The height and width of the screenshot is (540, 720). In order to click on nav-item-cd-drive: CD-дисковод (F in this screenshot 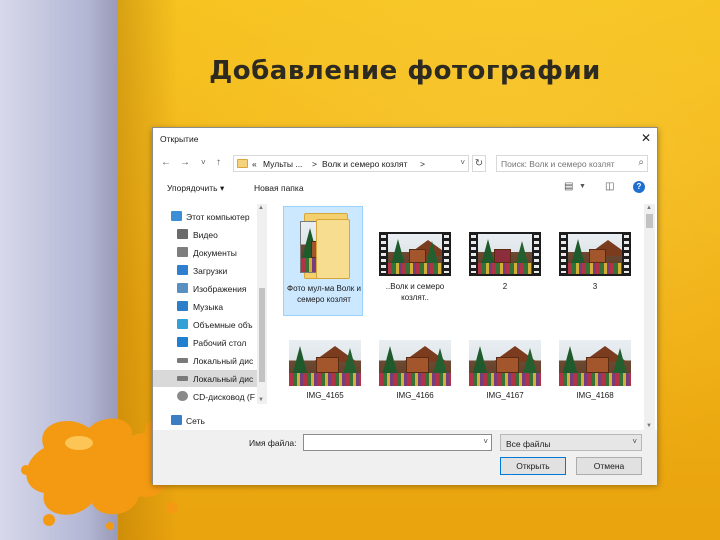, I will do `click(205, 396)`.